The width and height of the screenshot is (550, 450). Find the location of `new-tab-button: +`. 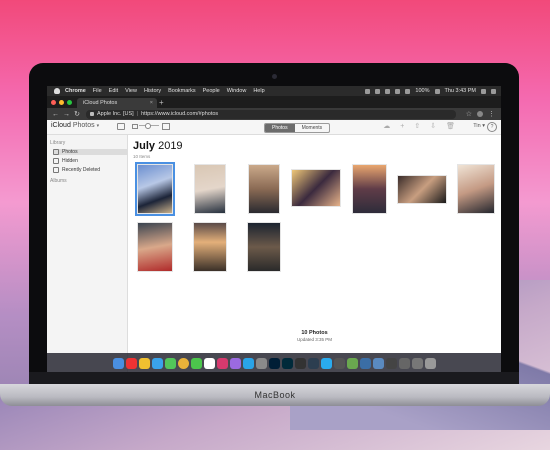

new-tab-button: + is located at coordinates (161, 103).